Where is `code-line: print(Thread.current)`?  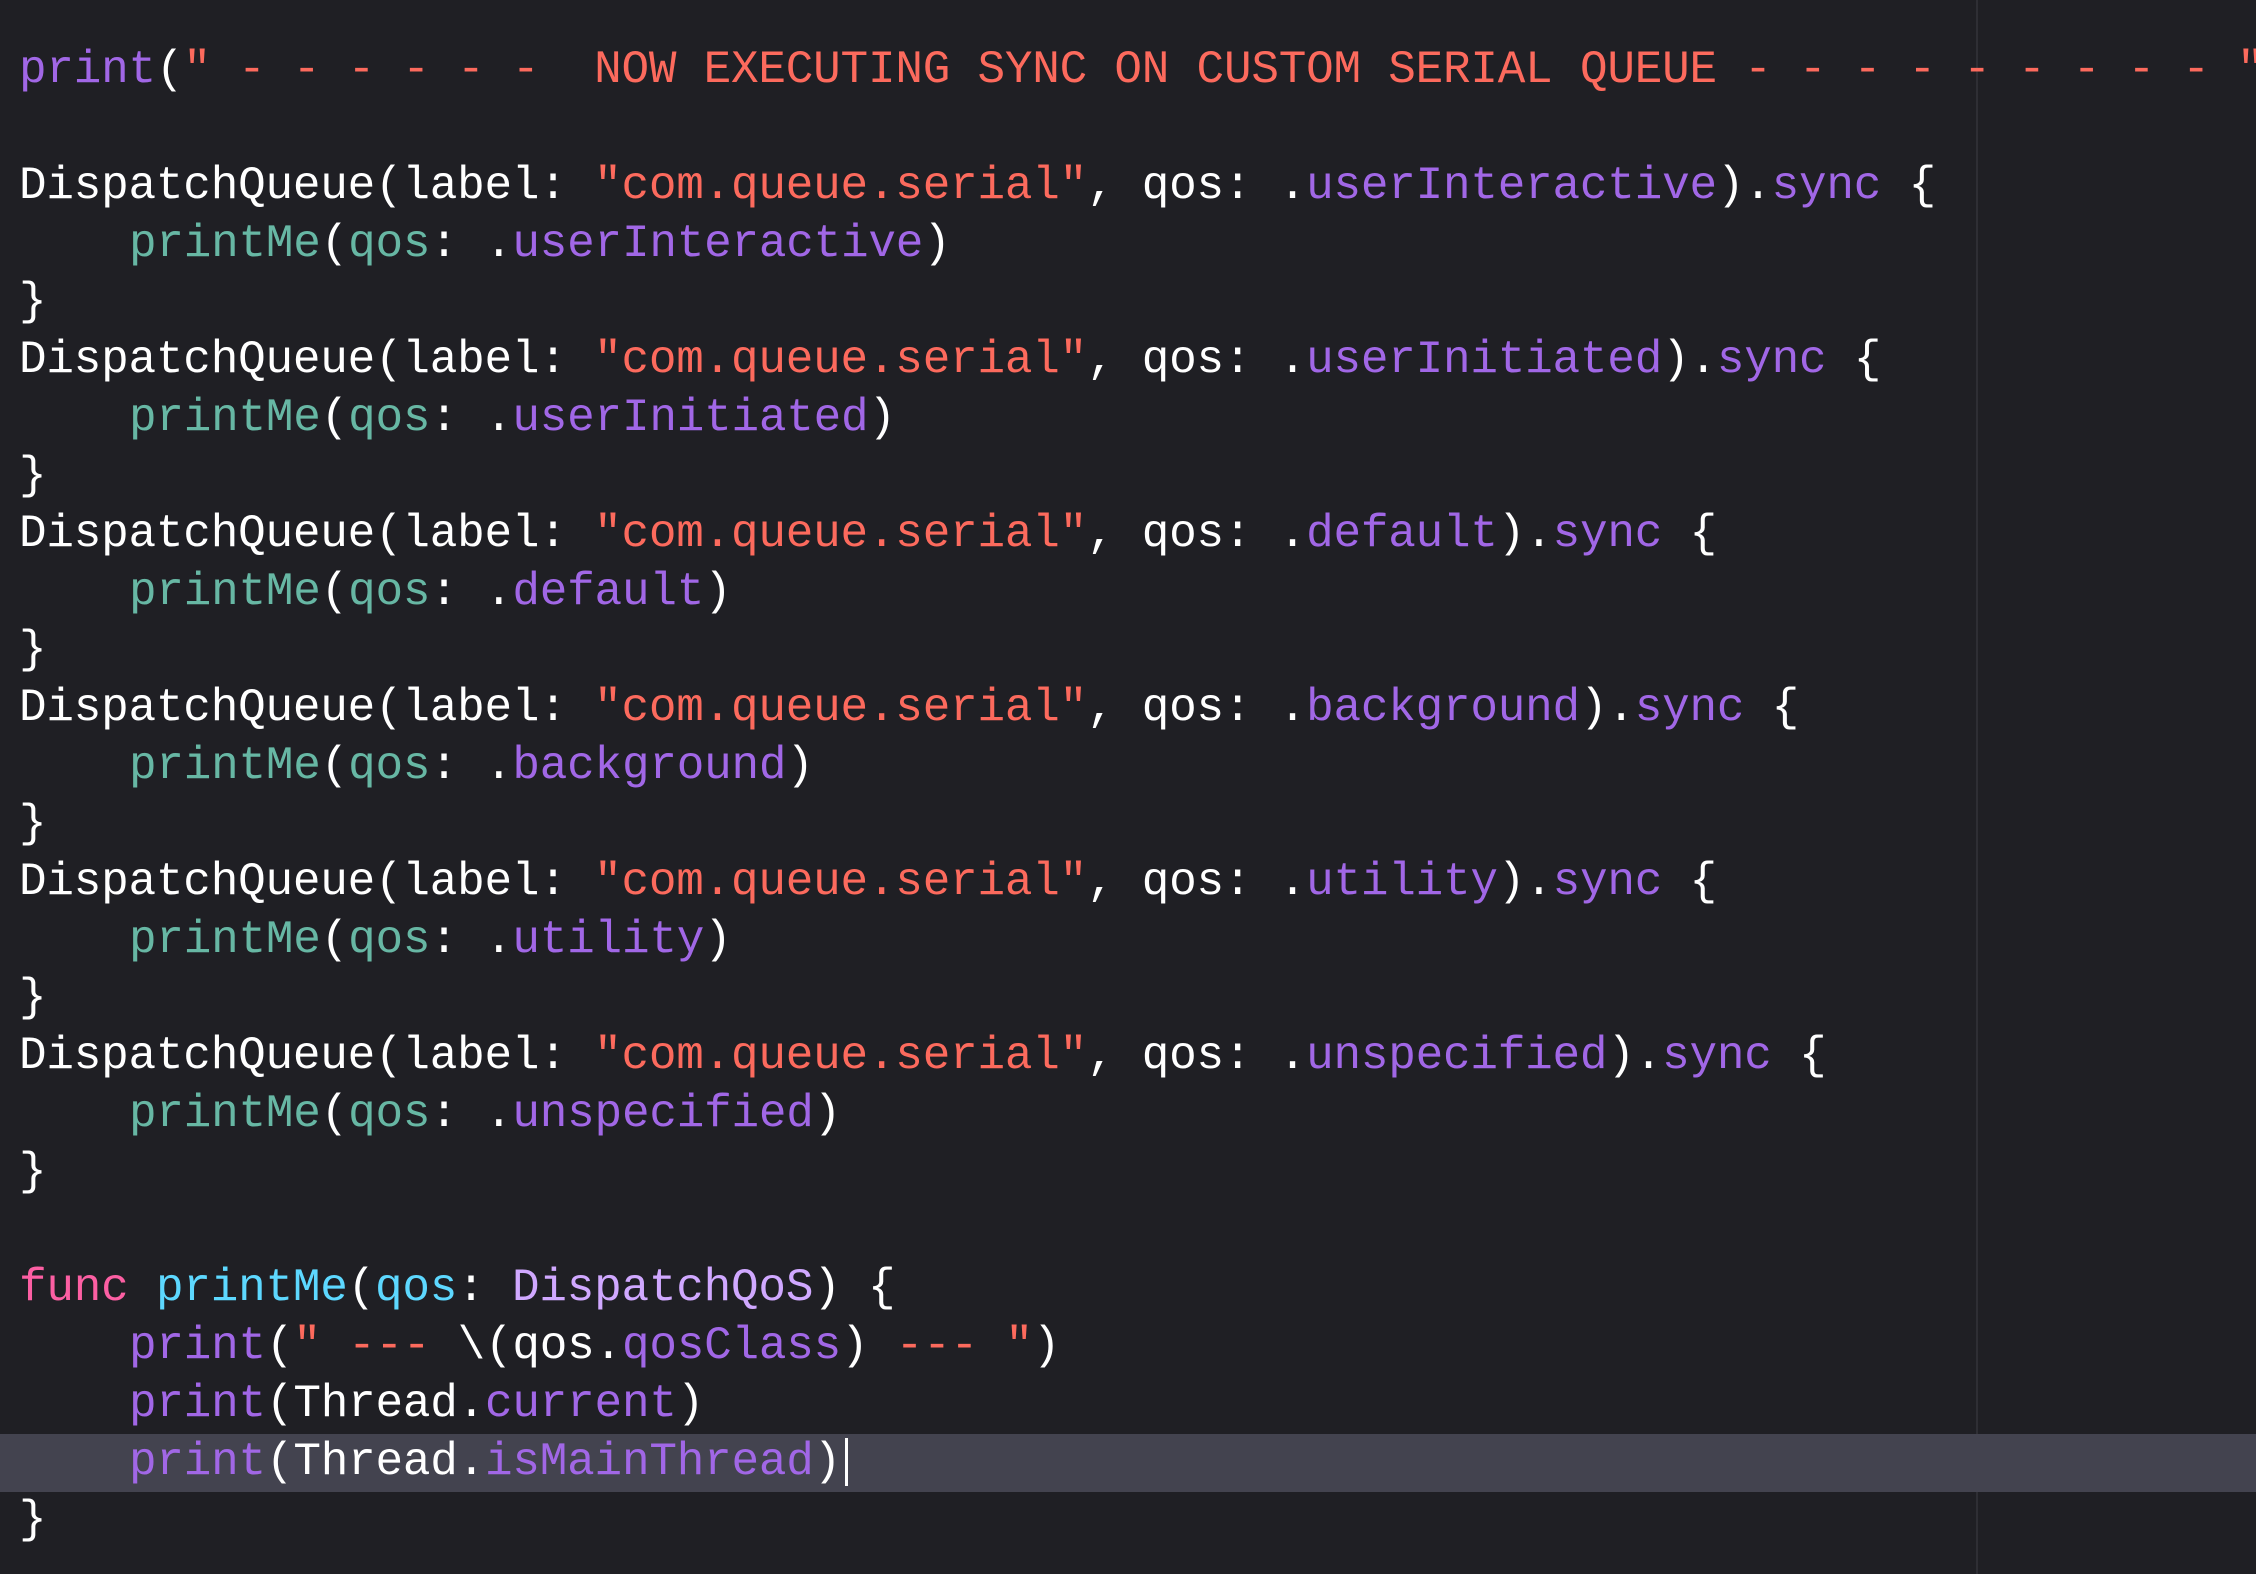 code-line: print(Thread.current) is located at coordinates (1137, 1404).